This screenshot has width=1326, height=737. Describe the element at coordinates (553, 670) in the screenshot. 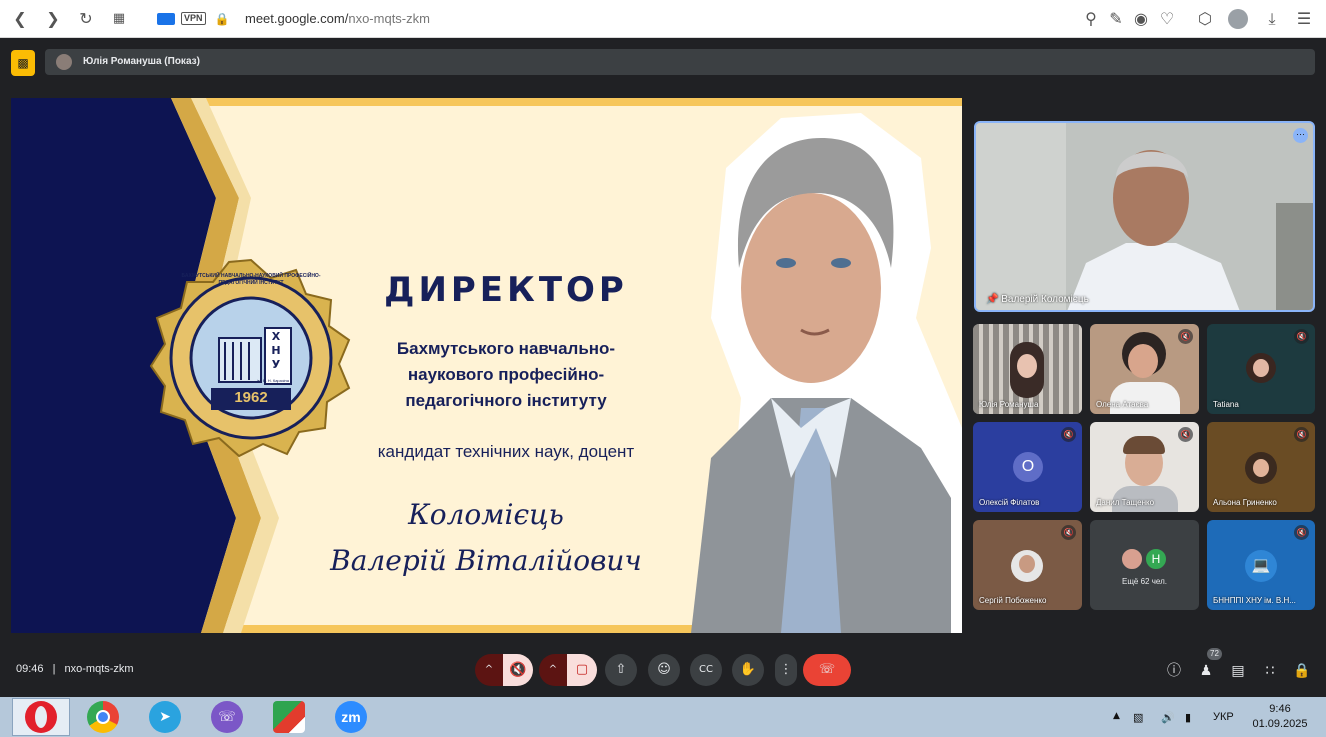

I see `video-options-button: ^` at that location.